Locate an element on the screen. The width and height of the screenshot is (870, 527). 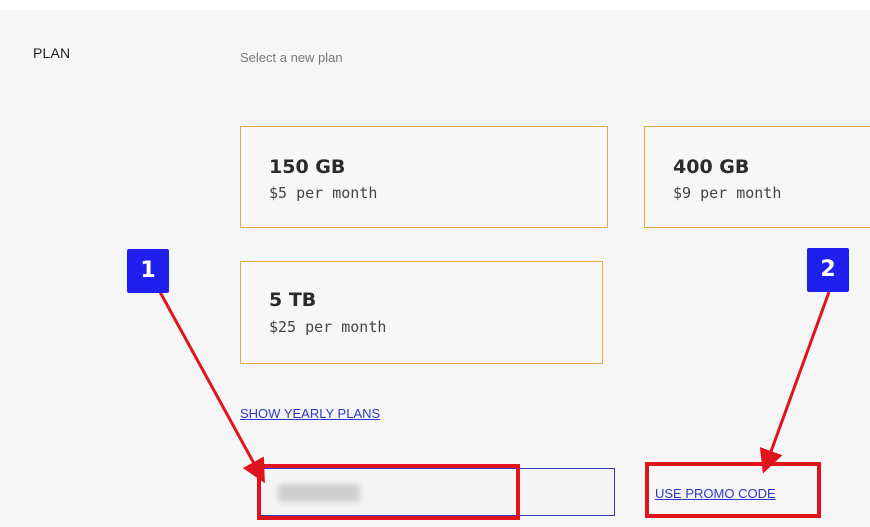
plan-price: $9 per month is located at coordinates (727, 193).